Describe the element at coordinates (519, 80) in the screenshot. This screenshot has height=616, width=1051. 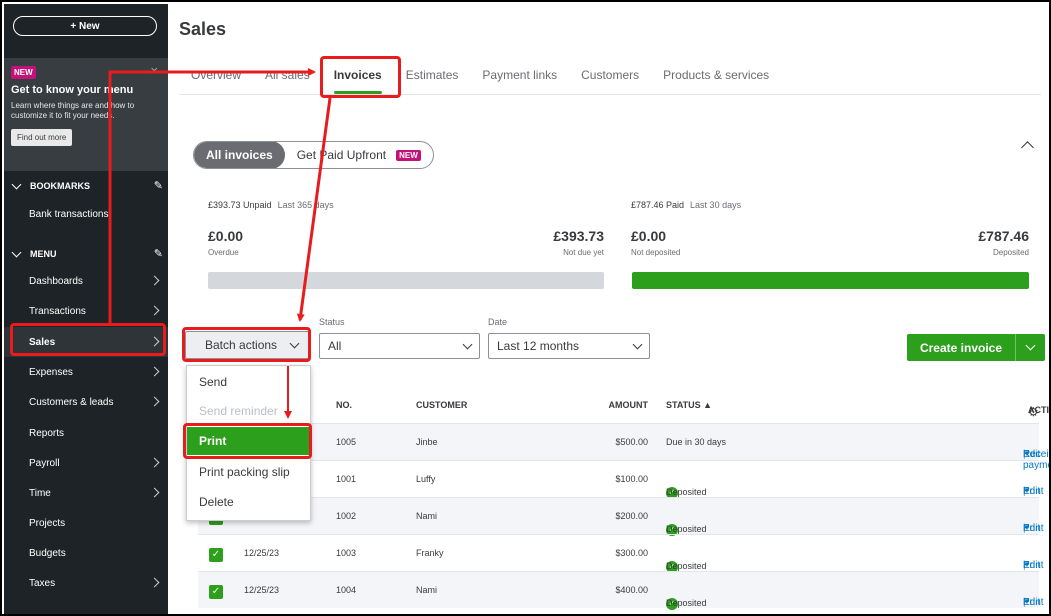
I see `tab-payment-links: Payment links` at that location.